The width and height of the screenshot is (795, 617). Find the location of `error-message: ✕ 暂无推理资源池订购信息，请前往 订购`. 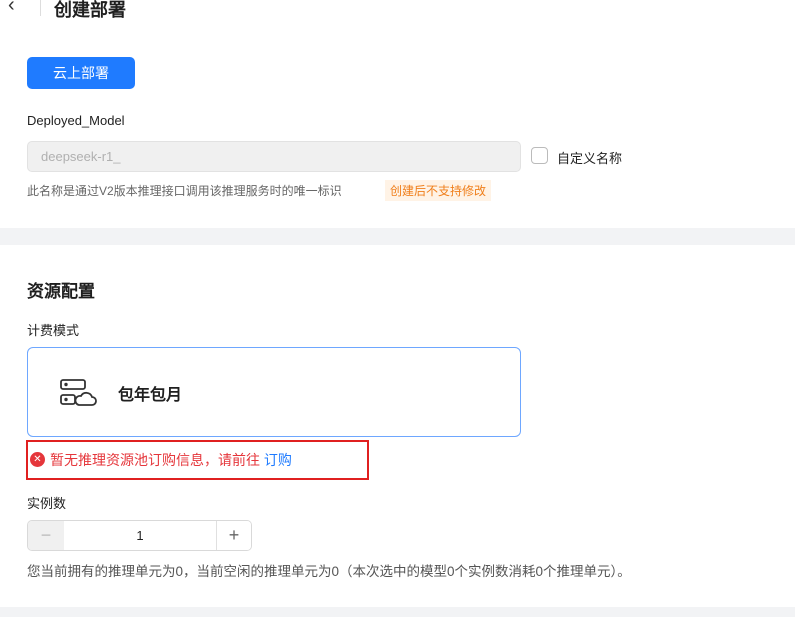

error-message: ✕ 暂无推理资源池订购信息，请前往 订购 is located at coordinates (197, 460).